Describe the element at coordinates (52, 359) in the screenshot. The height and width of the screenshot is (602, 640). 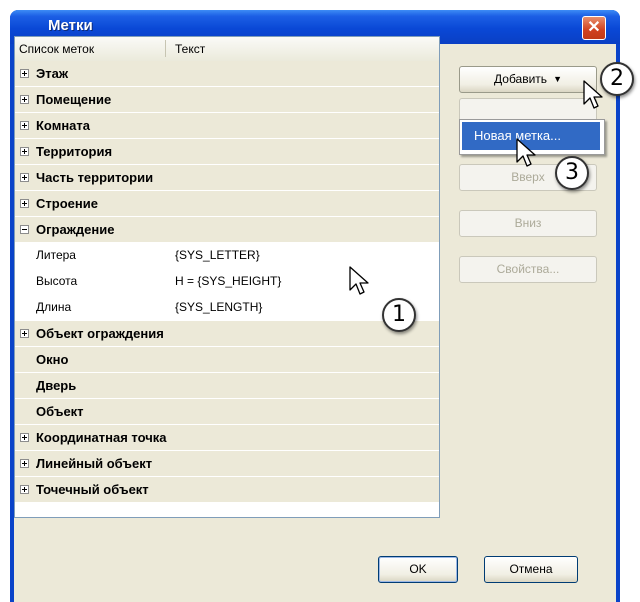
I see `category-label: Окно` at that location.